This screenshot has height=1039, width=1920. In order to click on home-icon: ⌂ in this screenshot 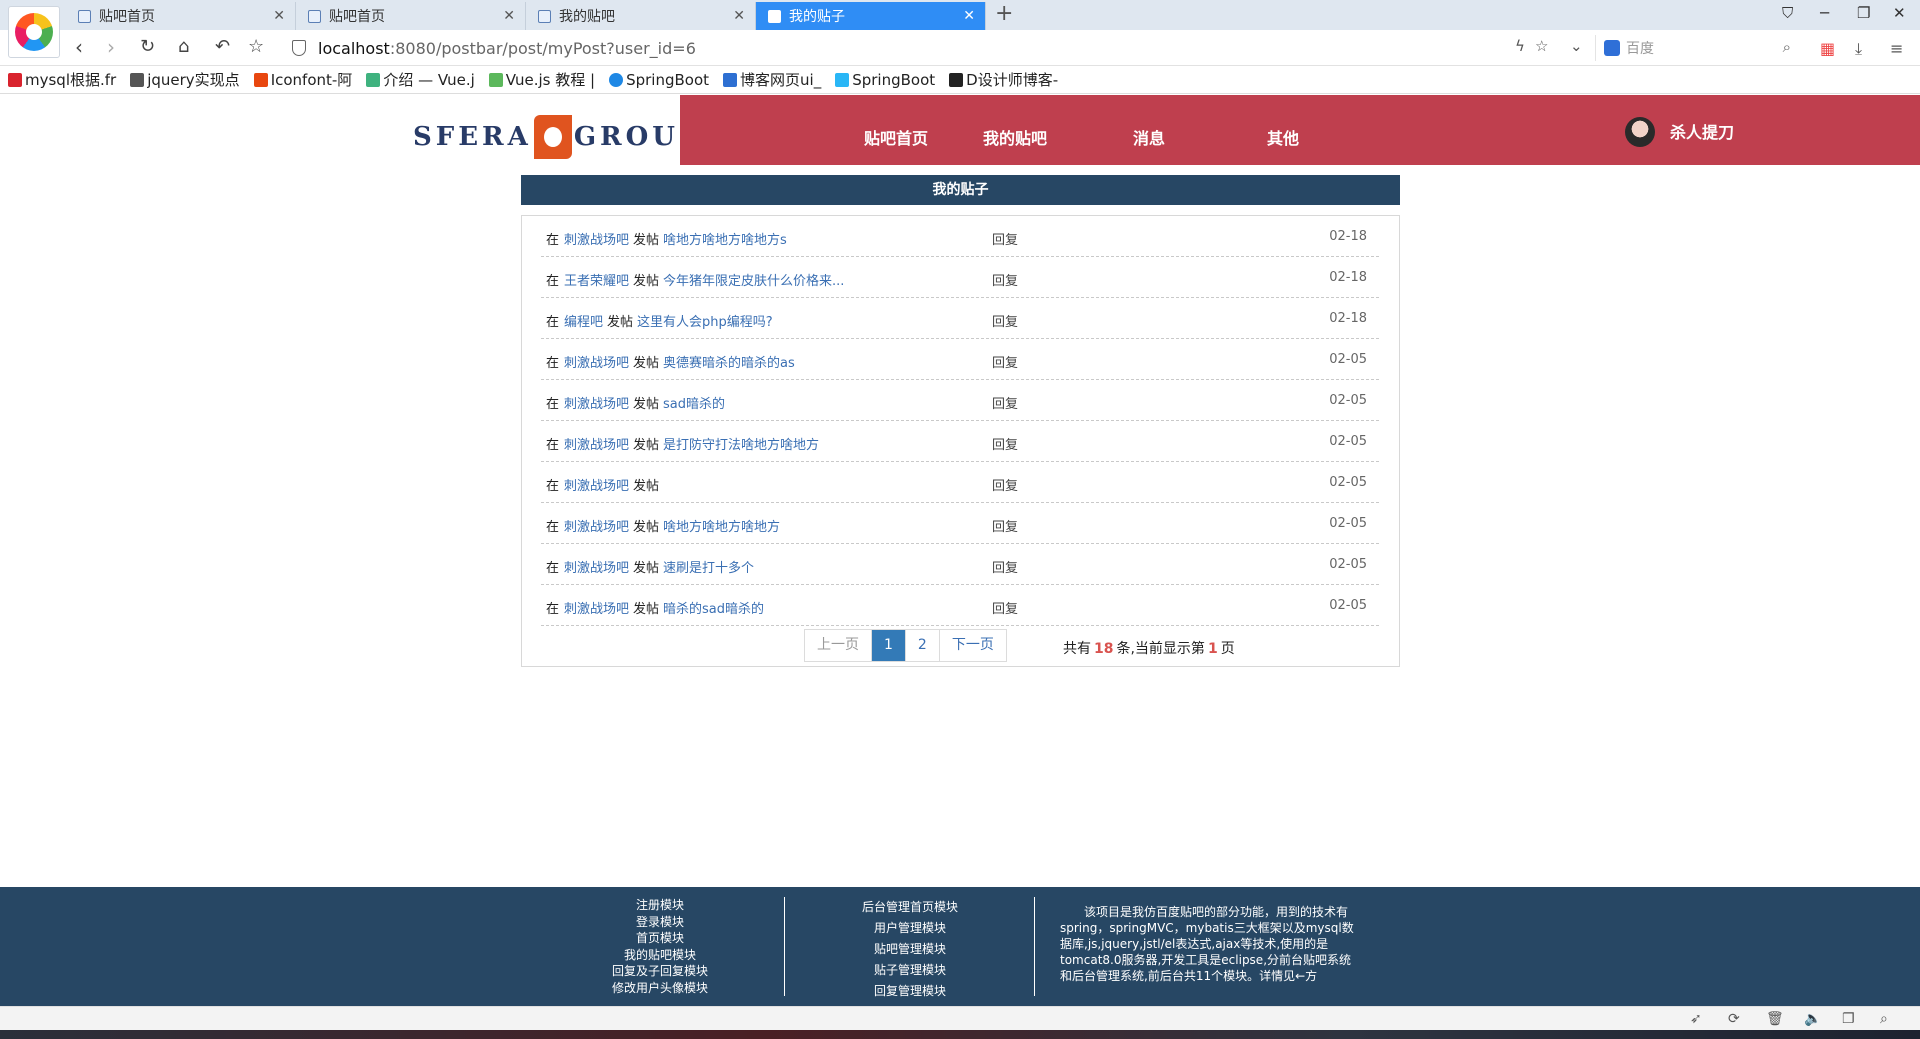, I will do `click(183, 47)`.